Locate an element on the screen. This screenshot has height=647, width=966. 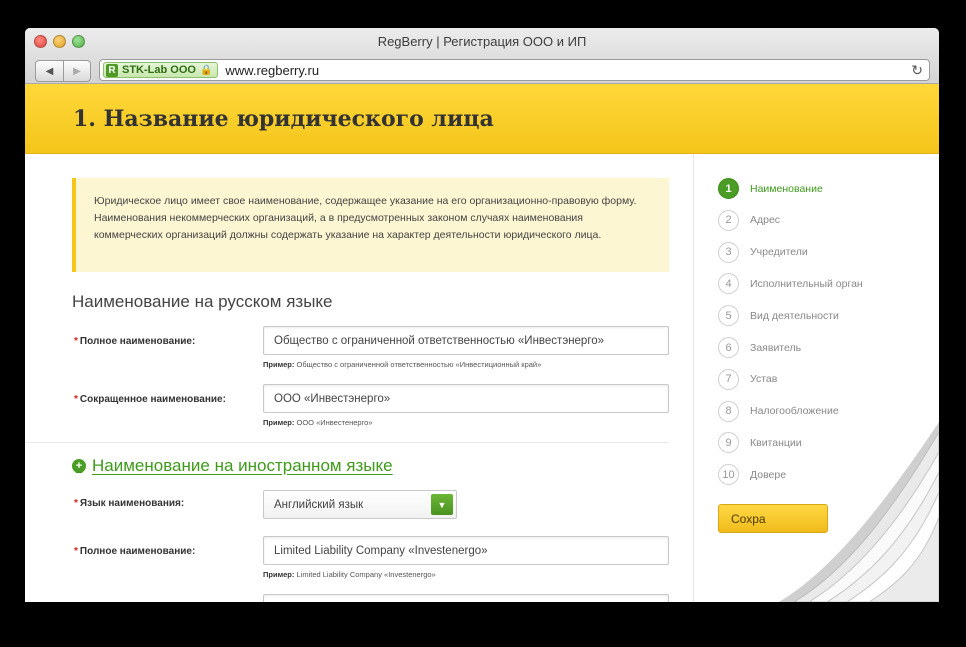
step-label: Исполнительный орган is located at coordinates (806, 283).